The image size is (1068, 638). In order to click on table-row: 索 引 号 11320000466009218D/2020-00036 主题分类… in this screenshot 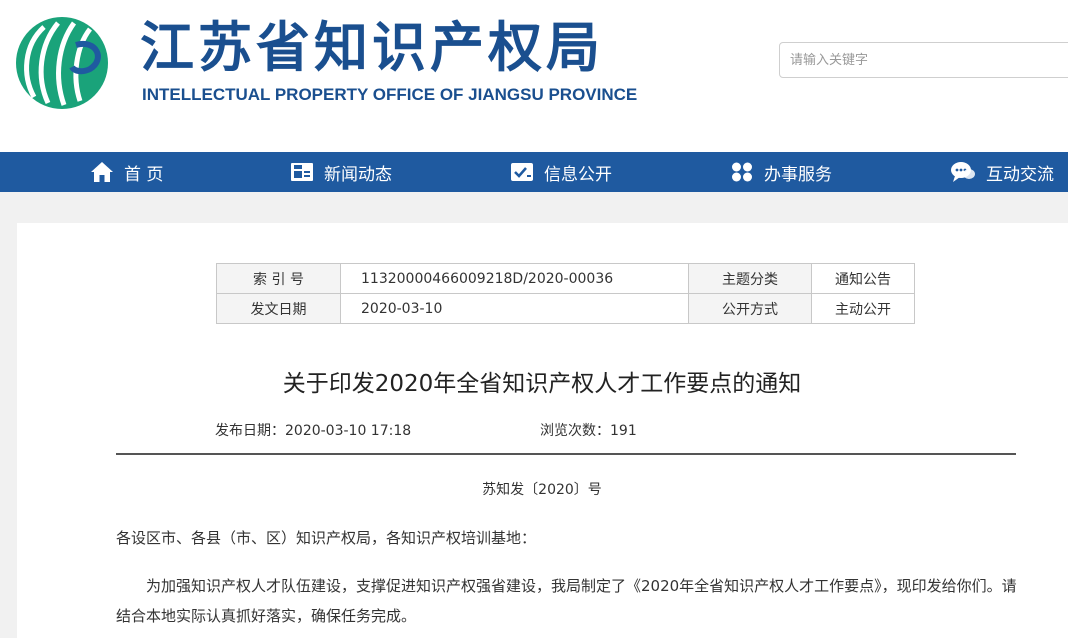, I will do `click(565, 278)`.